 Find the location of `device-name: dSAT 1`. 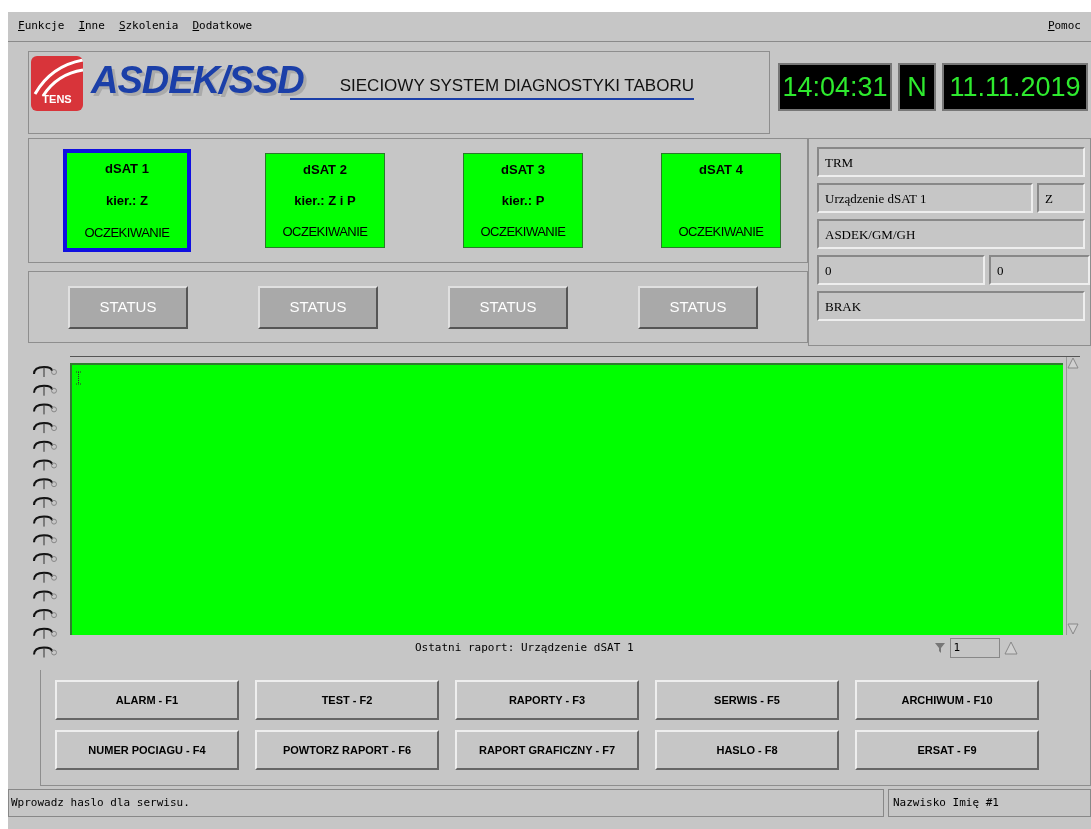

device-name: dSAT 1 is located at coordinates (127, 169).